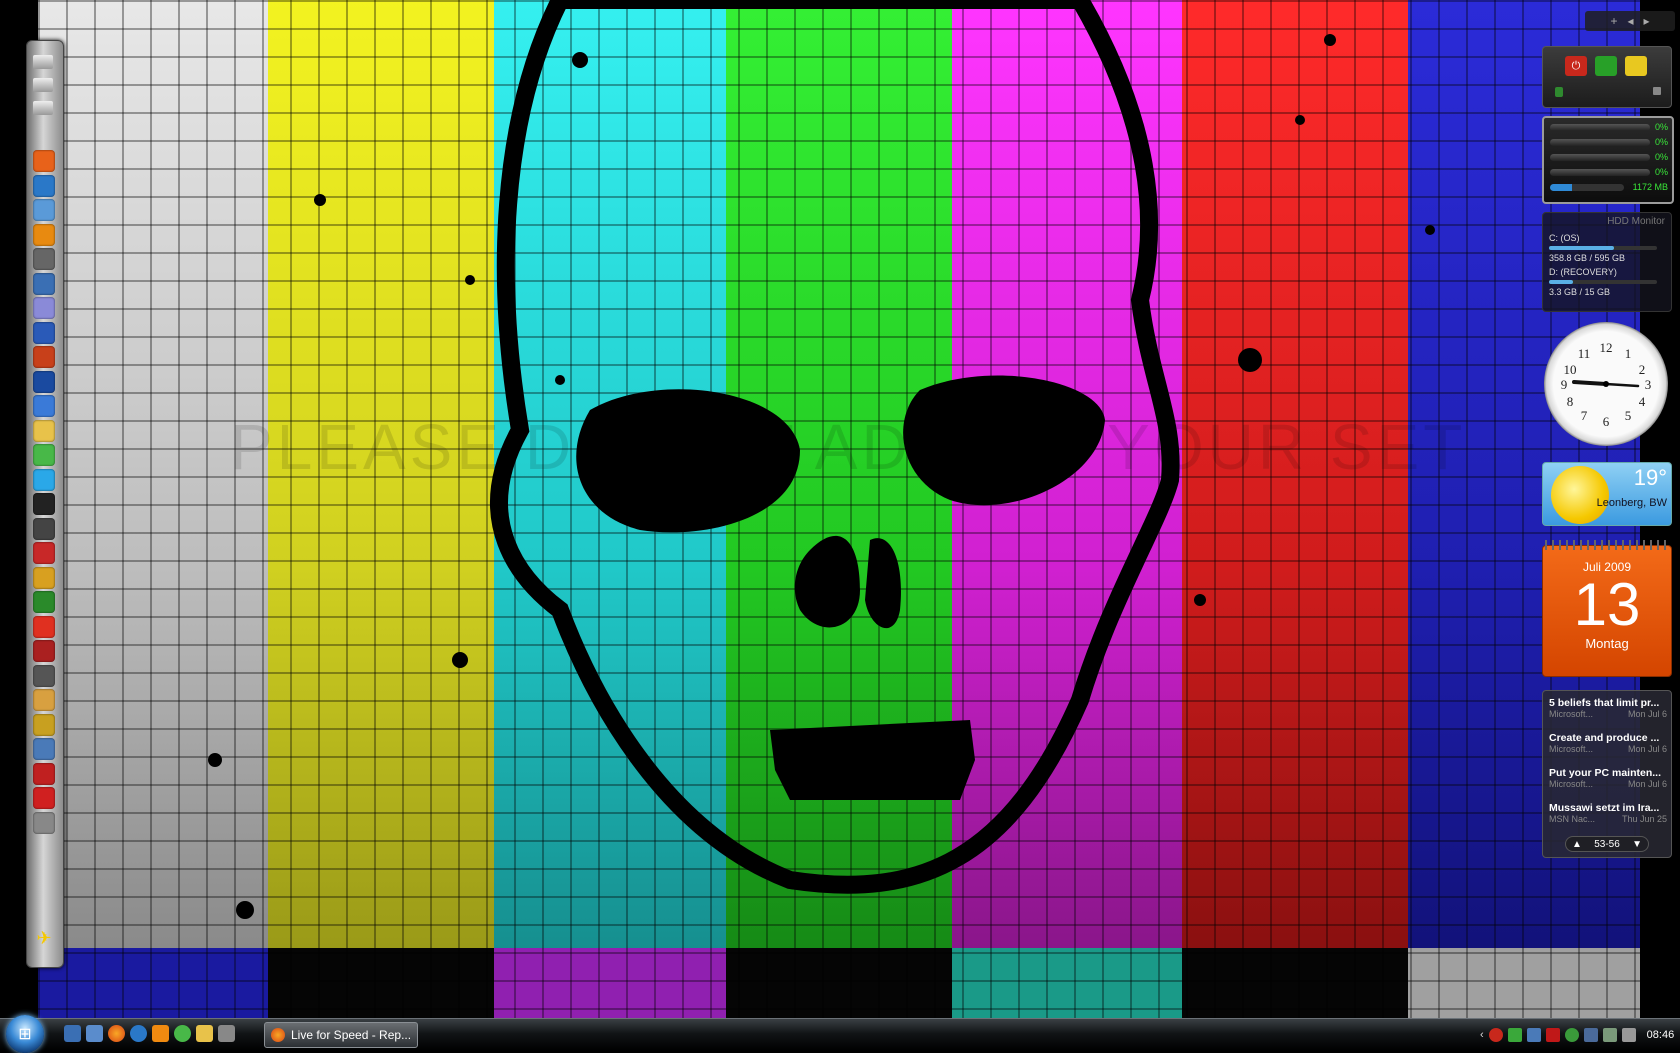 This screenshot has height=1053, width=1680. What do you see at coordinates (1657, 91) in the screenshot?
I see `padlock-icon` at bounding box center [1657, 91].